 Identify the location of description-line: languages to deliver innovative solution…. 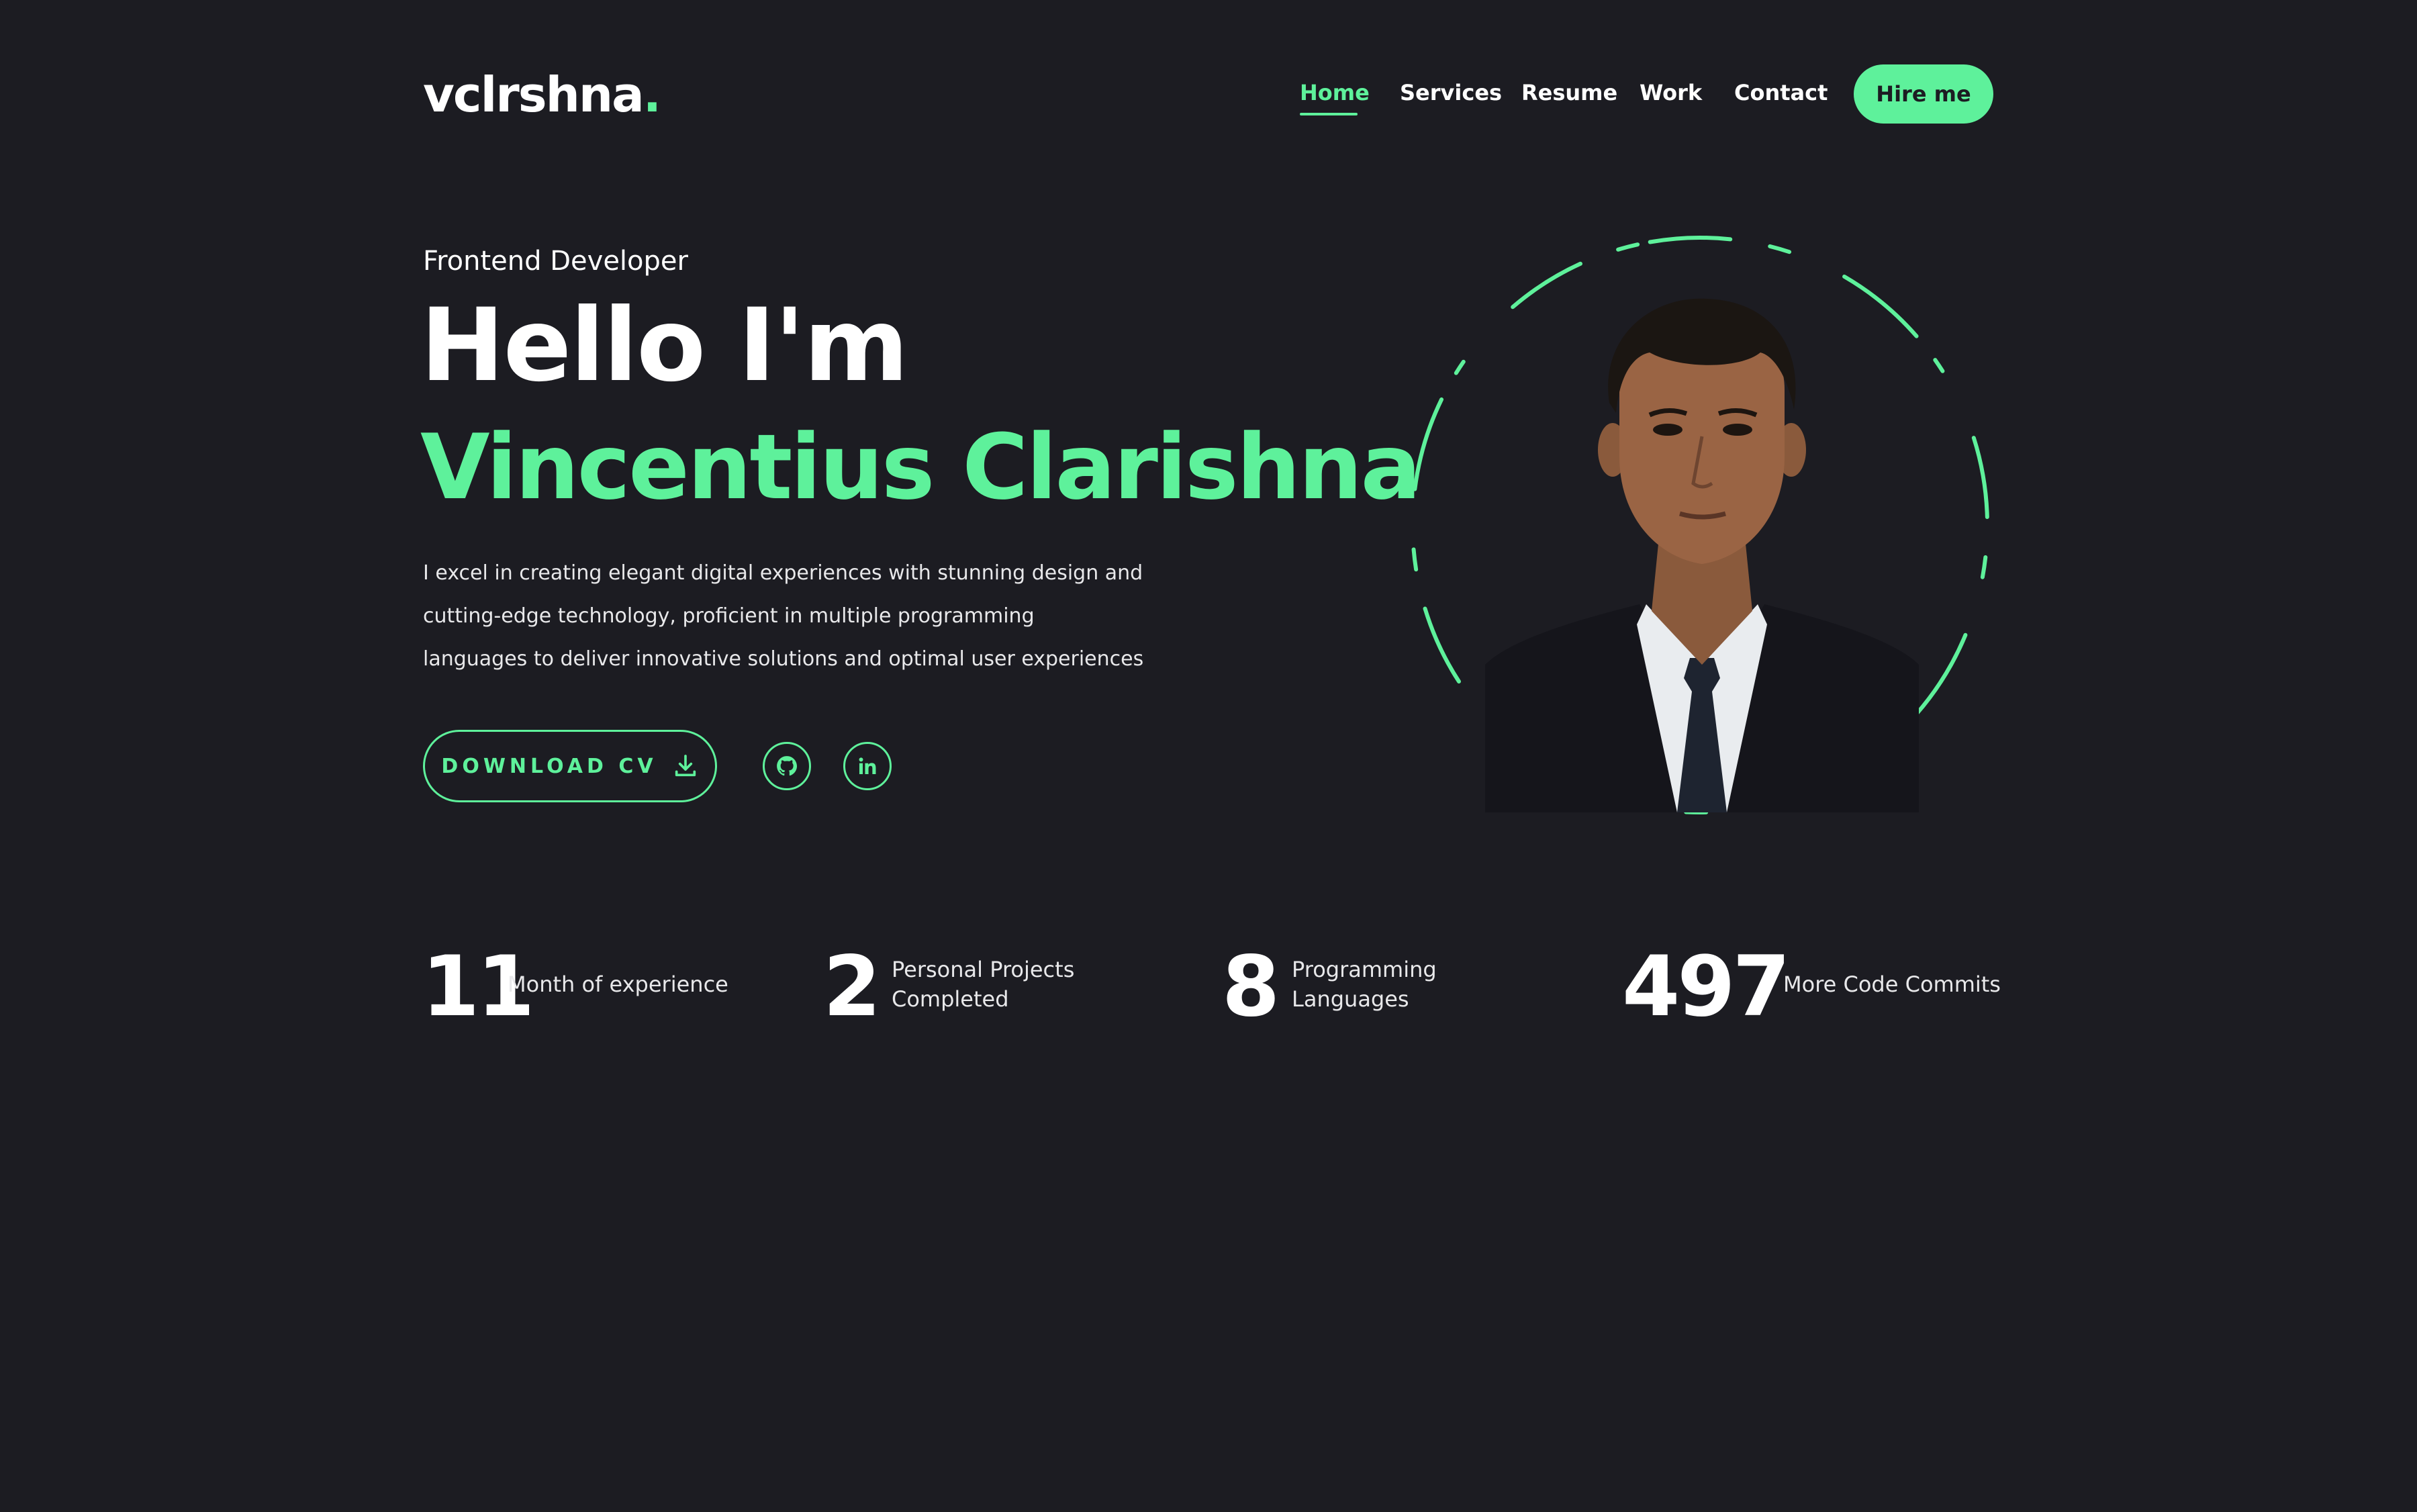
(784, 659).